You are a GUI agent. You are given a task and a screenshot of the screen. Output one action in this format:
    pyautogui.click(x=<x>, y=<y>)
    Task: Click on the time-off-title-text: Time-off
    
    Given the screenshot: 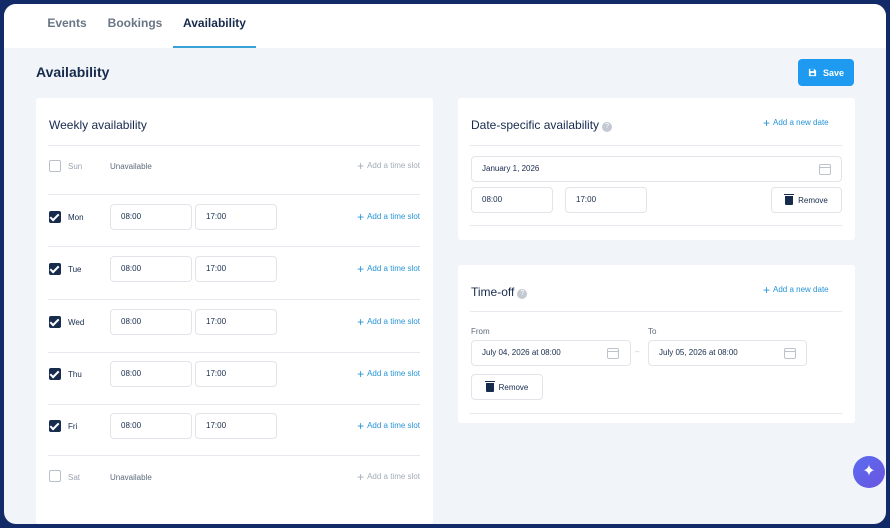 What is the action you would take?
    pyautogui.click(x=493, y=292)
    